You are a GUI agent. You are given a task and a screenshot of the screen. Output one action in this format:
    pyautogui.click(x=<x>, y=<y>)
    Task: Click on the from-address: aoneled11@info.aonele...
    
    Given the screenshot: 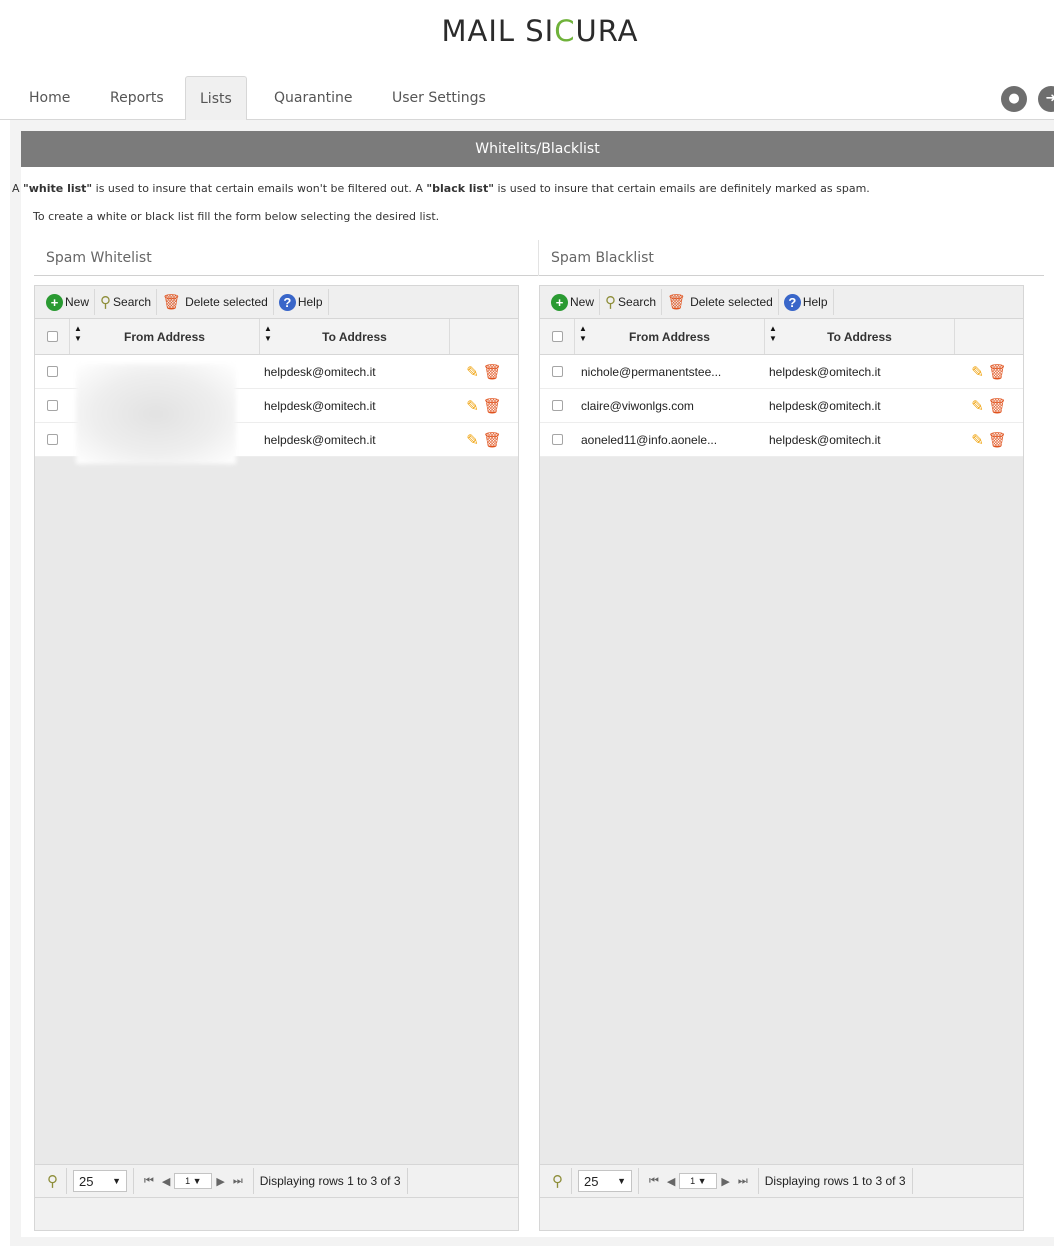 What is the action you would take?
    pyautogui.click(x=649, y=439)
    